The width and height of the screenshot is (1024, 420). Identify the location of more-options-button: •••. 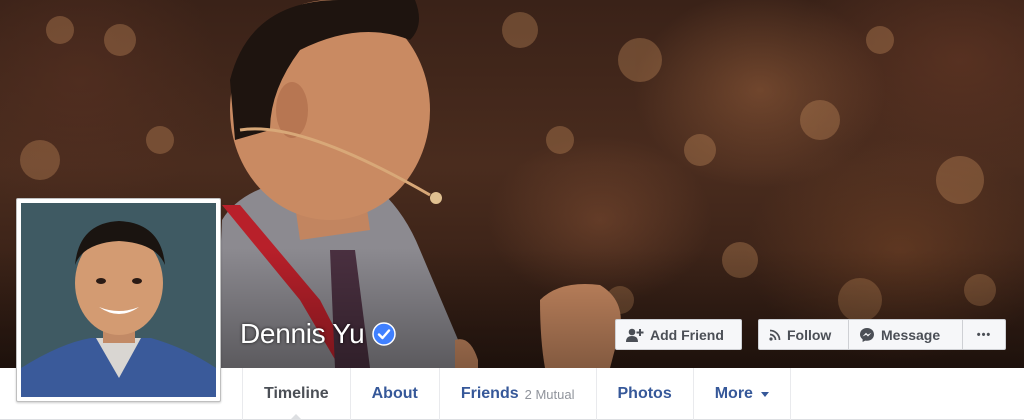
(984, 334).